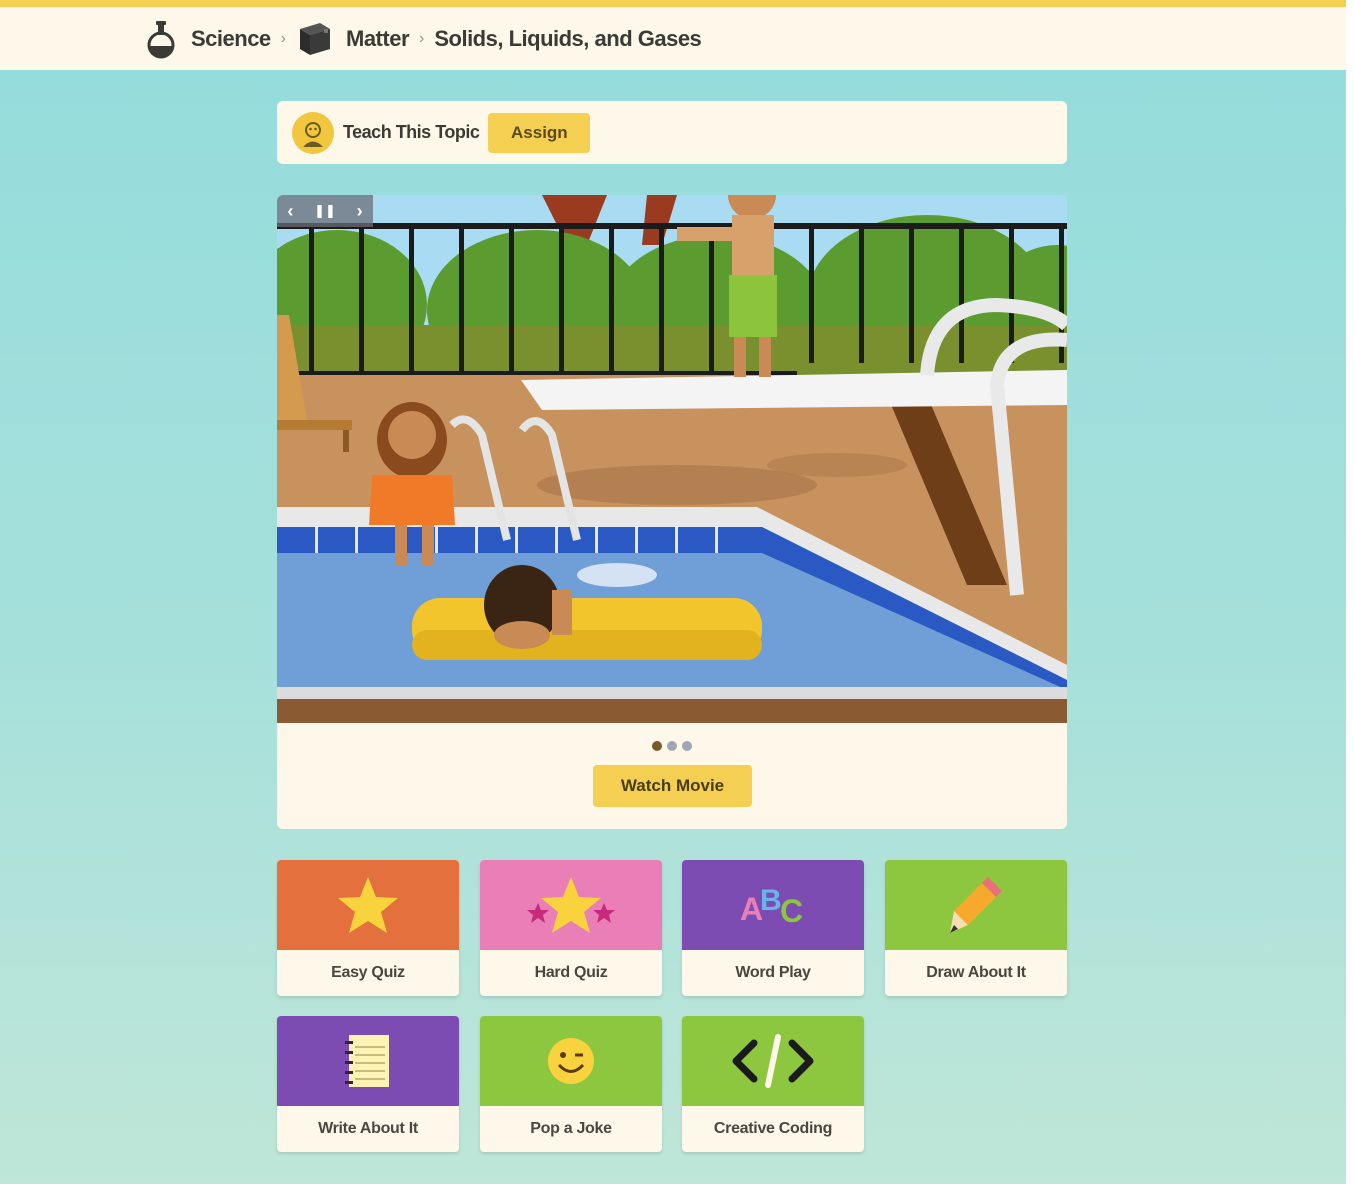 This screenshot has width=1354, height=1184. What do you see at coordinates (791, 911) in the screenshot?
I see `svg-text: C` at bounding box center [791, 911].